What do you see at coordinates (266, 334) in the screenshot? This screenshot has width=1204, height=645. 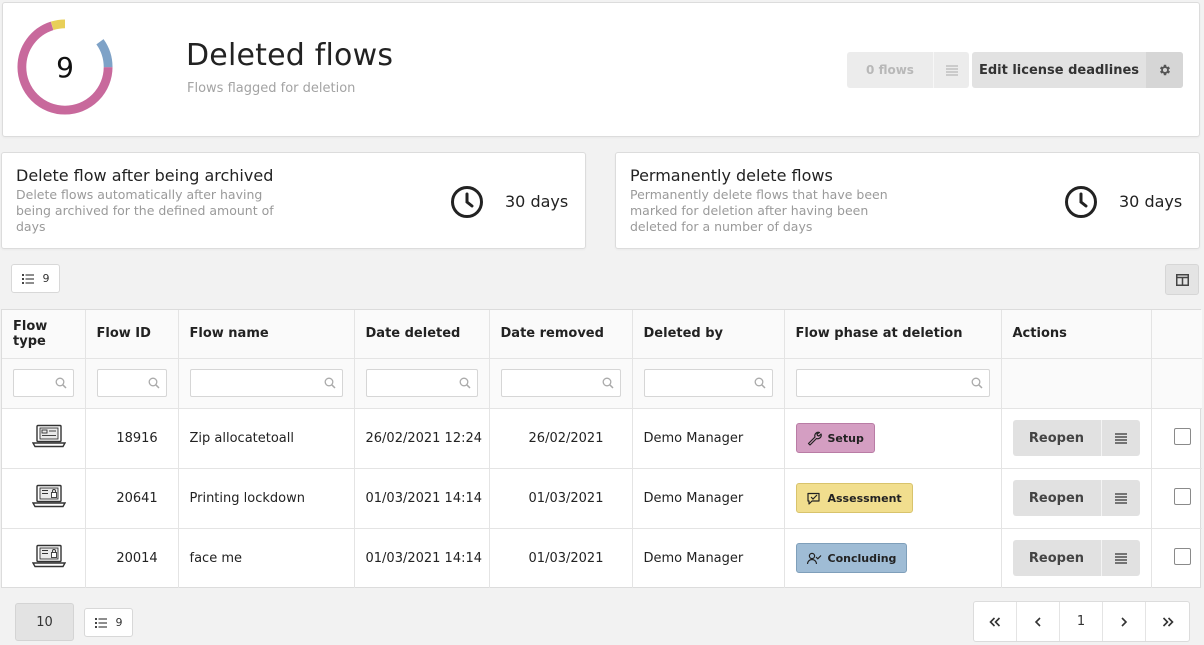 I see `column-header-flow-name: Flow name` at bounding box center [266, 334].